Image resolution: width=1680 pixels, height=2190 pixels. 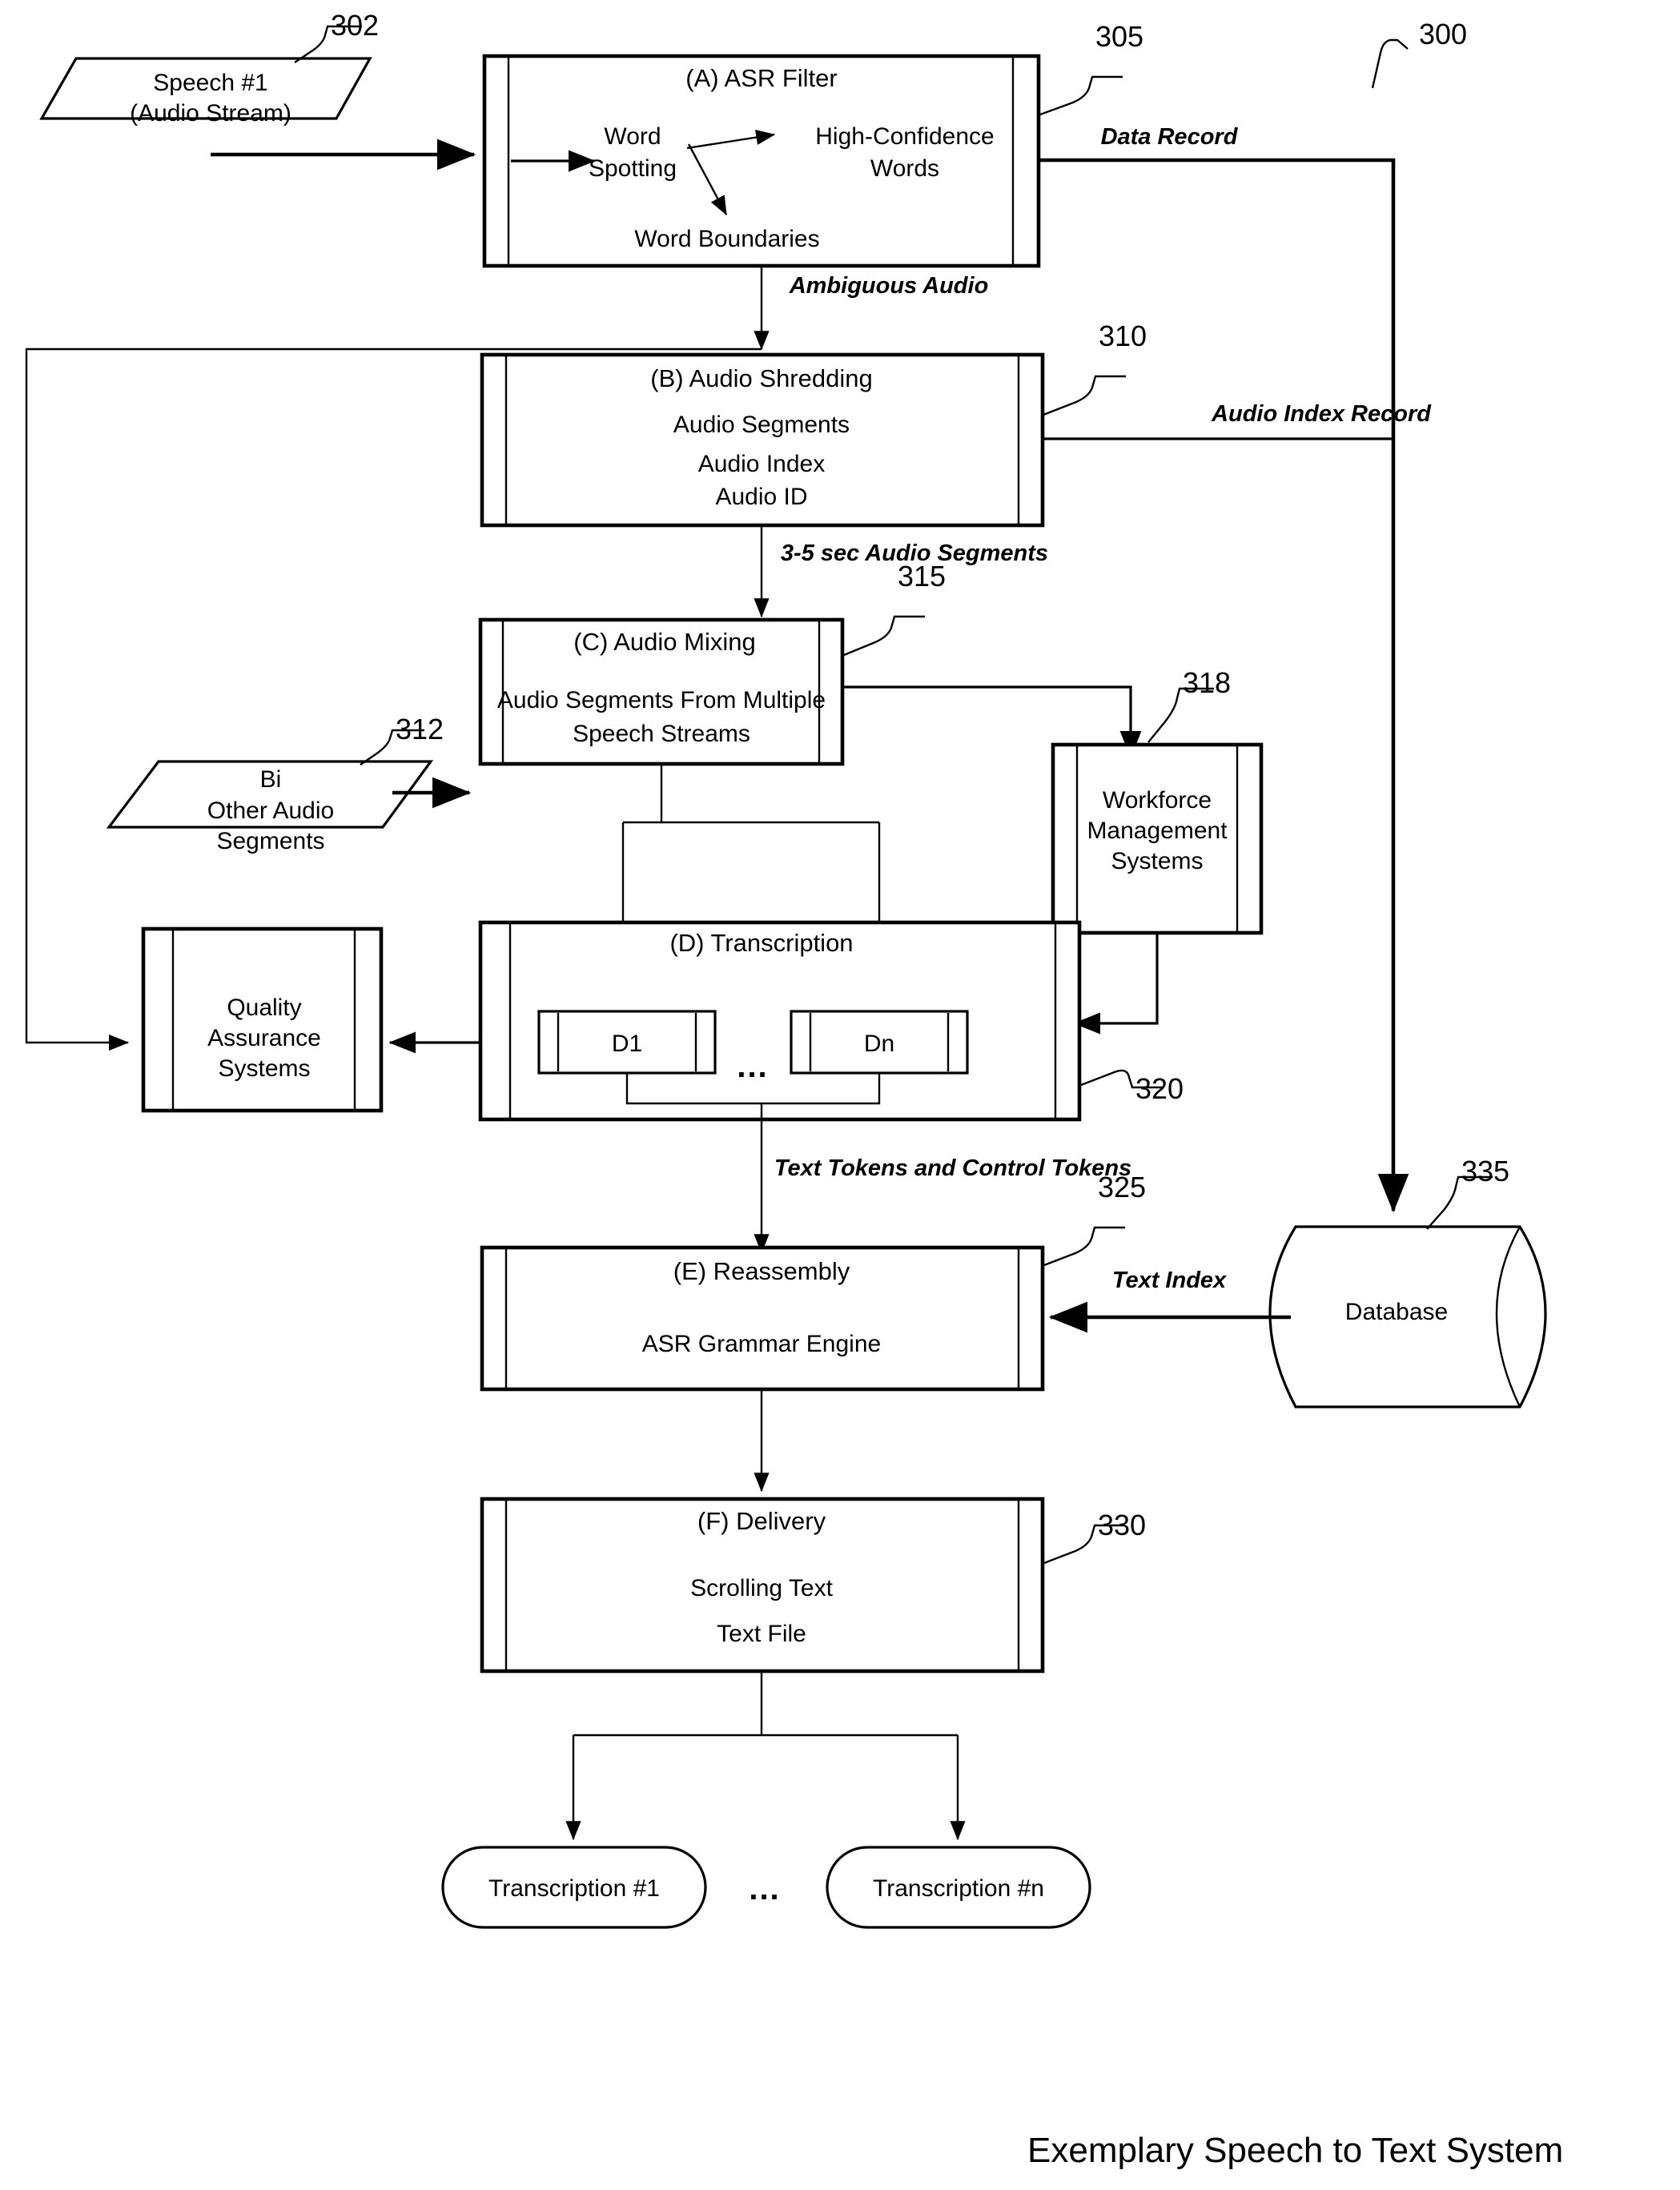 I want to click on edge-label-data-record: Data Record, so click(x=1170, y=137).